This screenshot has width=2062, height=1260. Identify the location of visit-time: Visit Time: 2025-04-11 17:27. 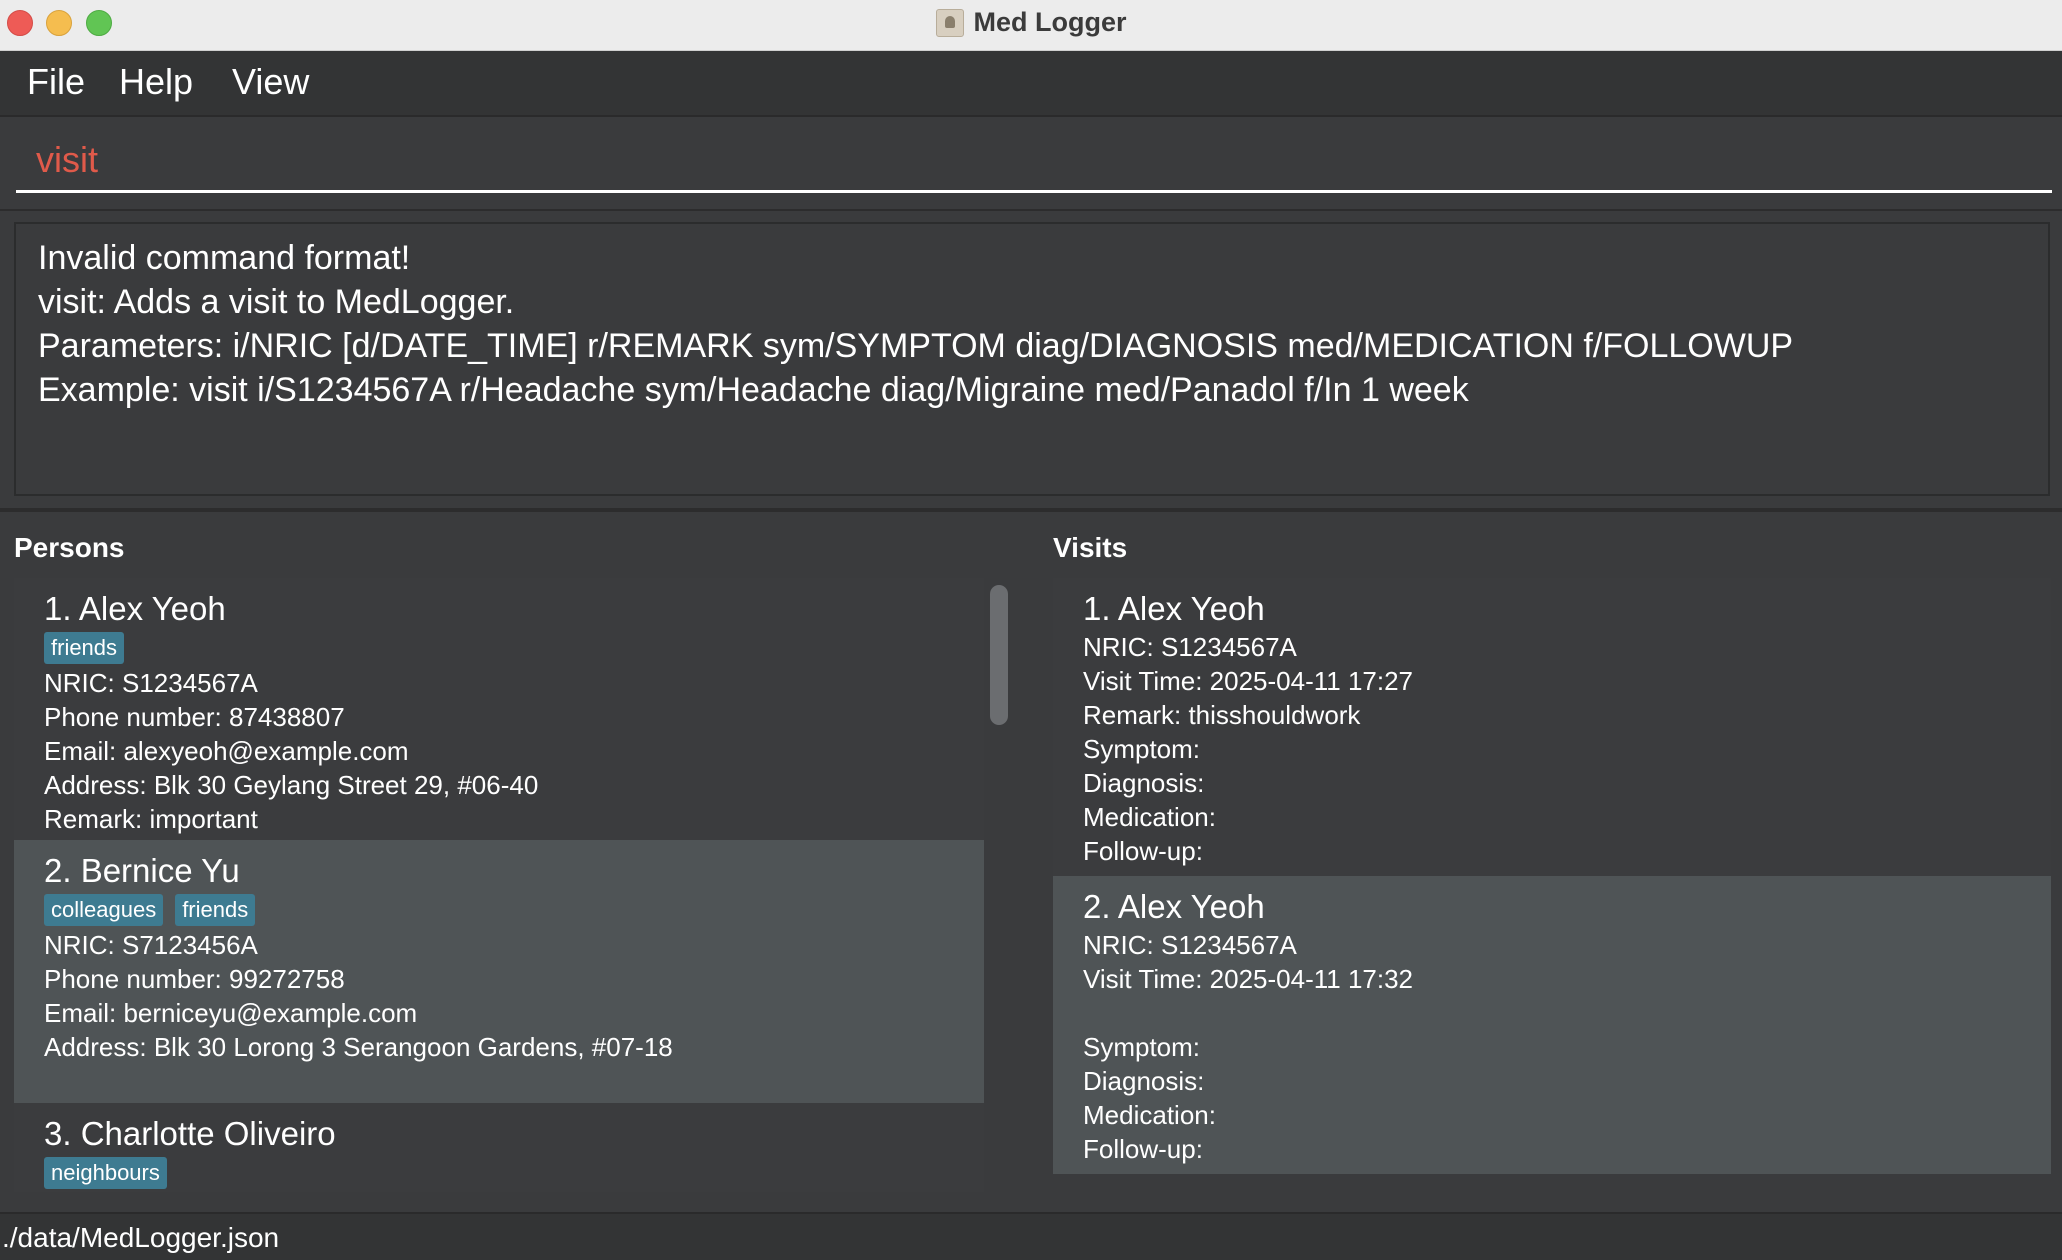
(1248, 681).